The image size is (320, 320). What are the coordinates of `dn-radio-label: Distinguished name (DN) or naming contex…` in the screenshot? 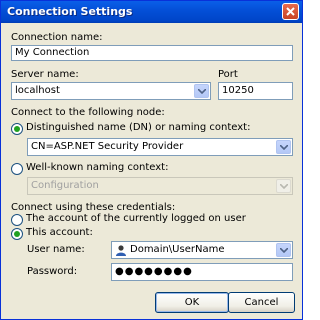 It's located at (138, 127).